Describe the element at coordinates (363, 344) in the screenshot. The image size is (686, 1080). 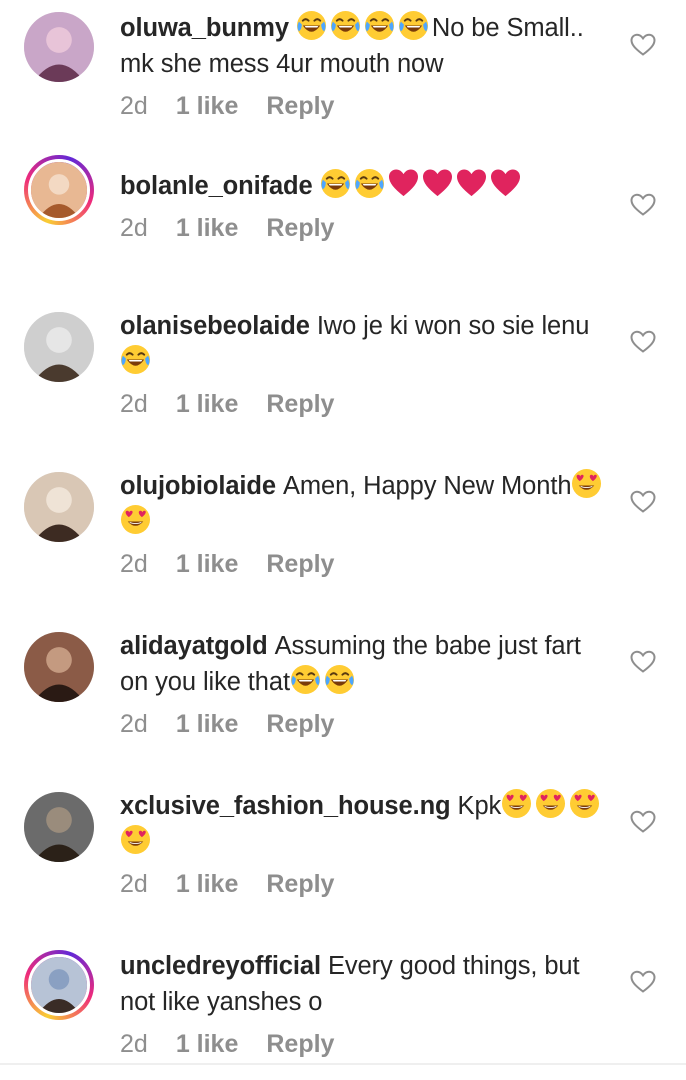
I see `comment-text: olanisebeolaide Iwo je ki won so sie lenu` at that location.